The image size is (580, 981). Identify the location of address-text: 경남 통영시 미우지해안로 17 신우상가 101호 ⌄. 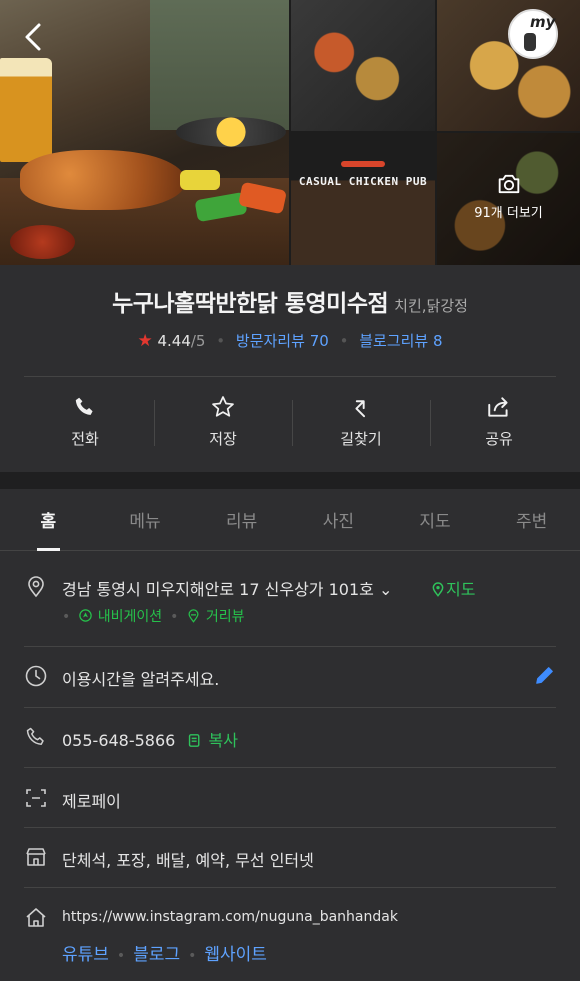
(227, 588).